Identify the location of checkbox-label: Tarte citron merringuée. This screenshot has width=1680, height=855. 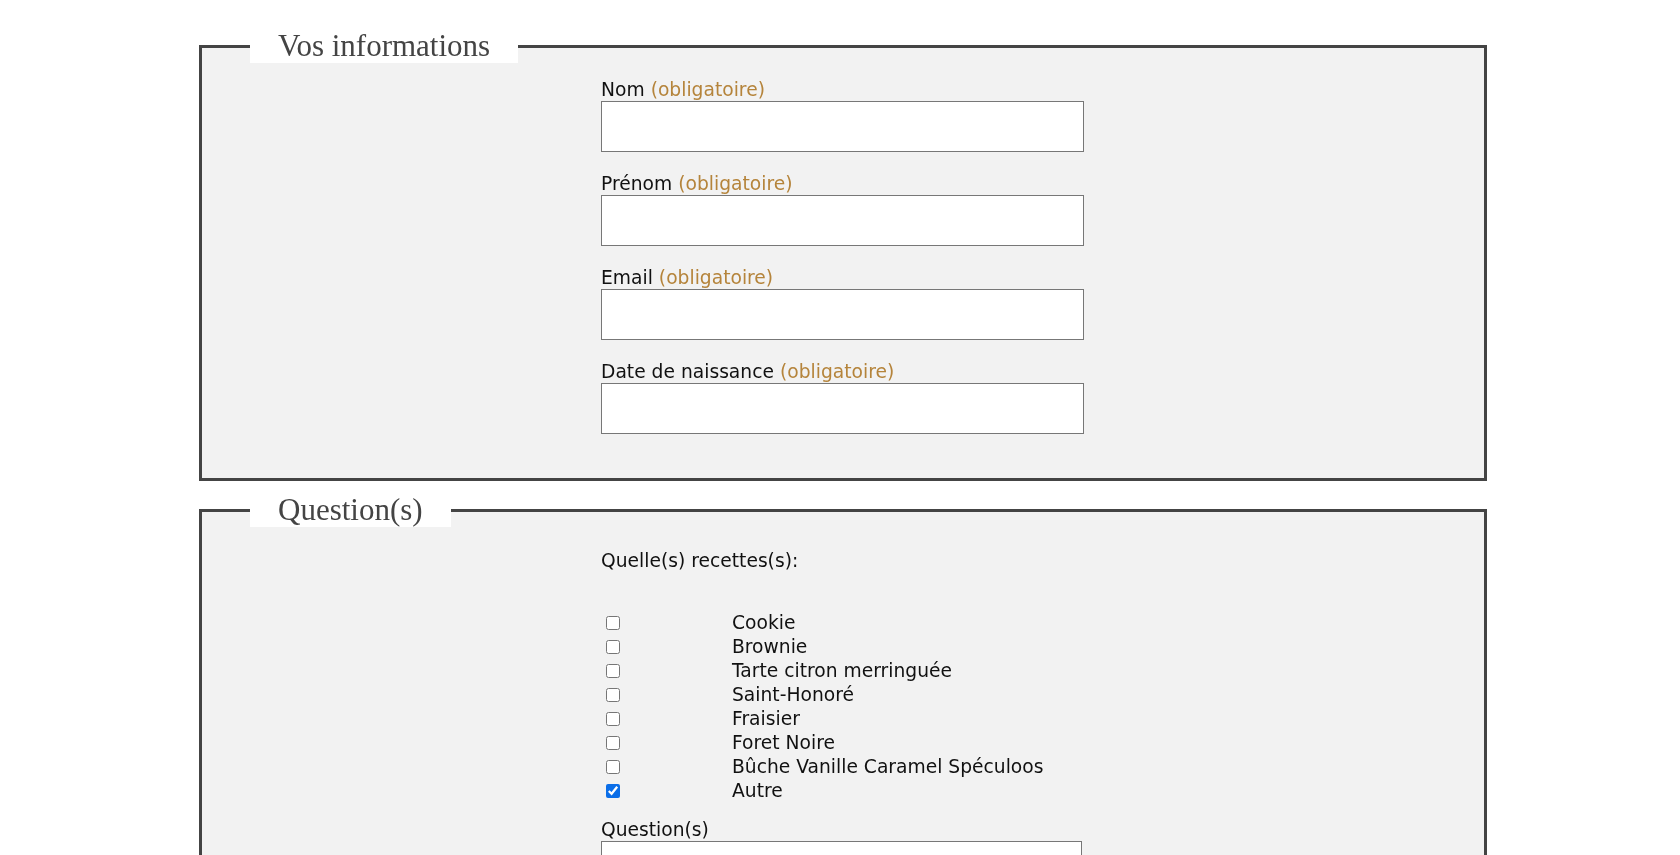
(842, 671).